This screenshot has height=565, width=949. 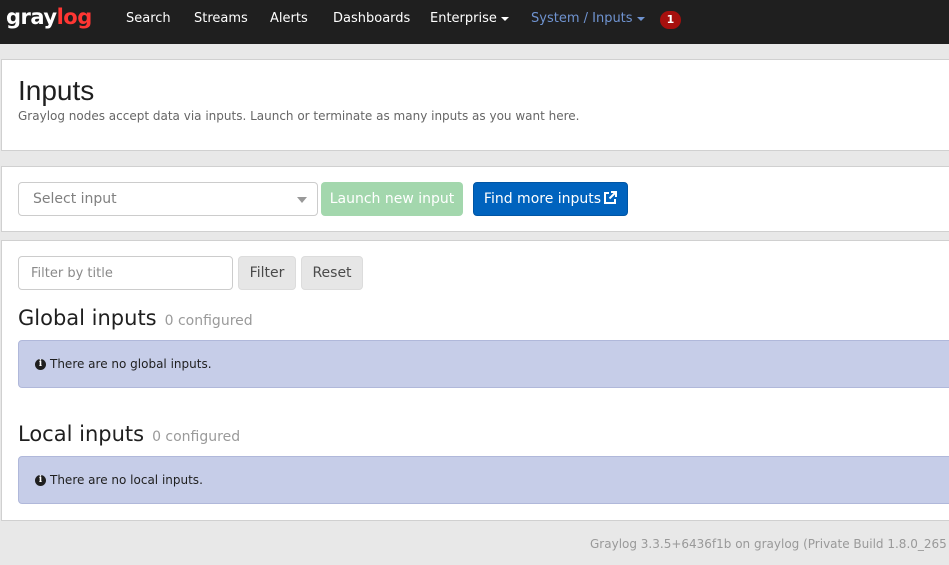 I want to click on global-inputs-count: 0 configured, so click(x=208, y=321).